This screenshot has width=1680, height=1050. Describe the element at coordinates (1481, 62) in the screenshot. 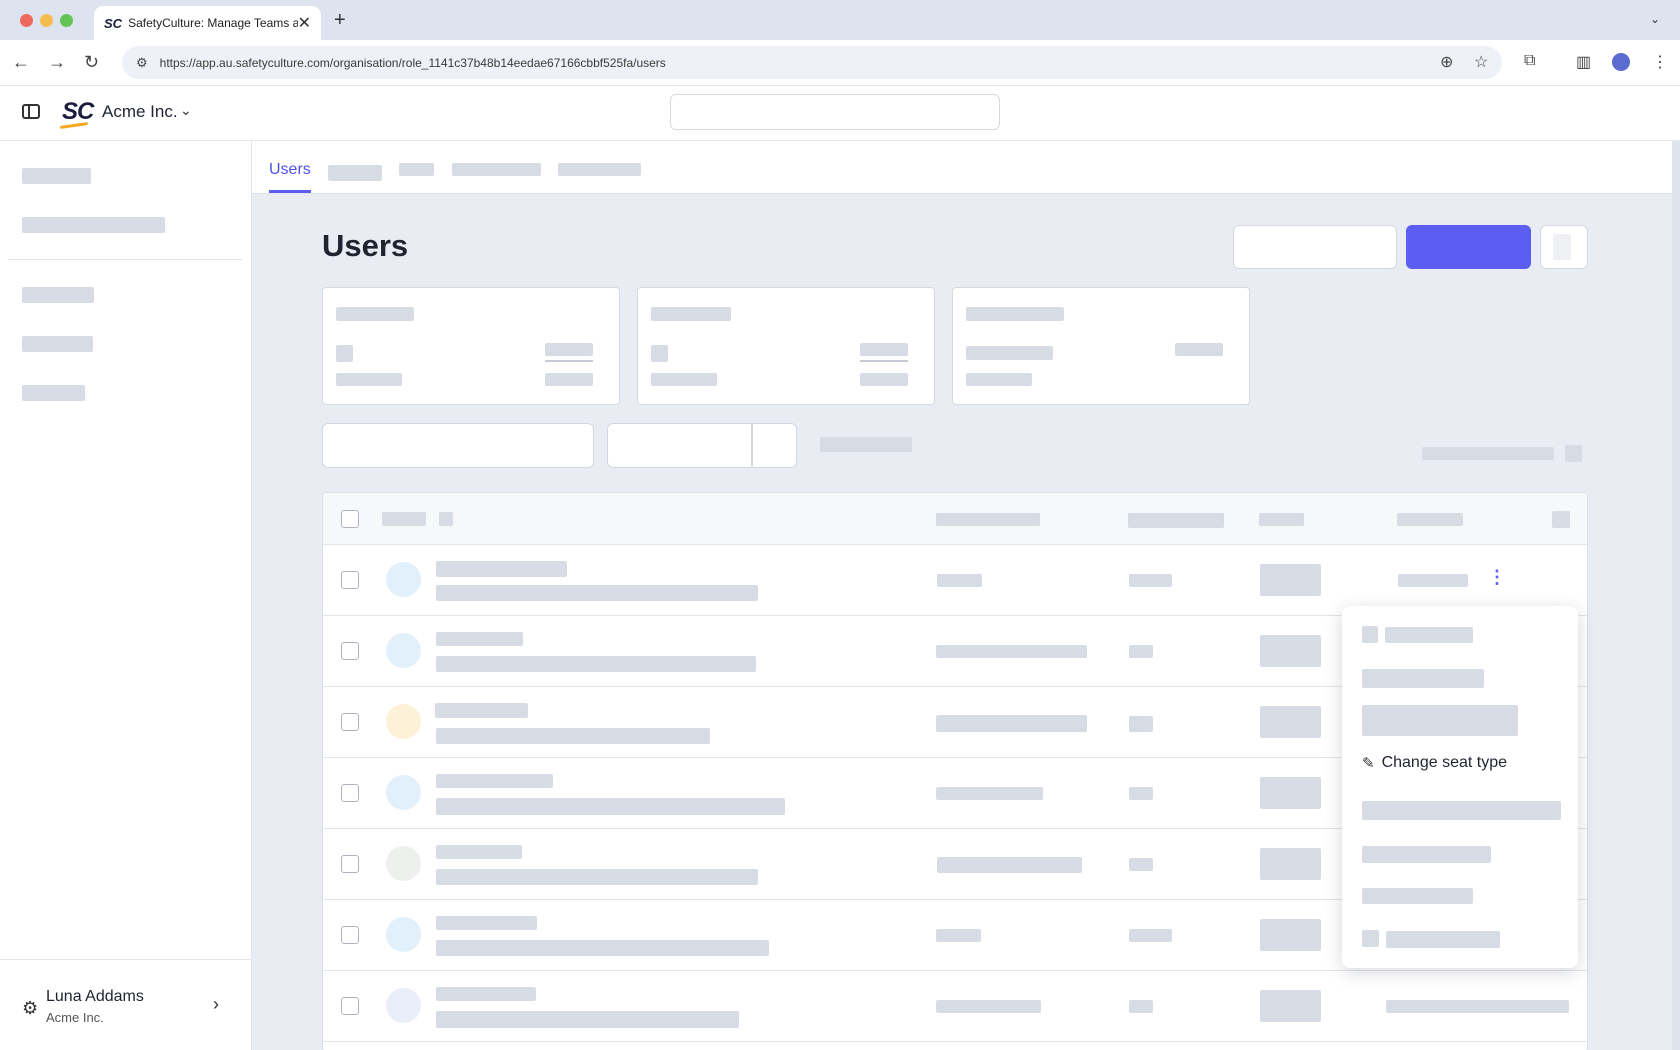

I see `bookmark-star-icon: ☆` at that location.